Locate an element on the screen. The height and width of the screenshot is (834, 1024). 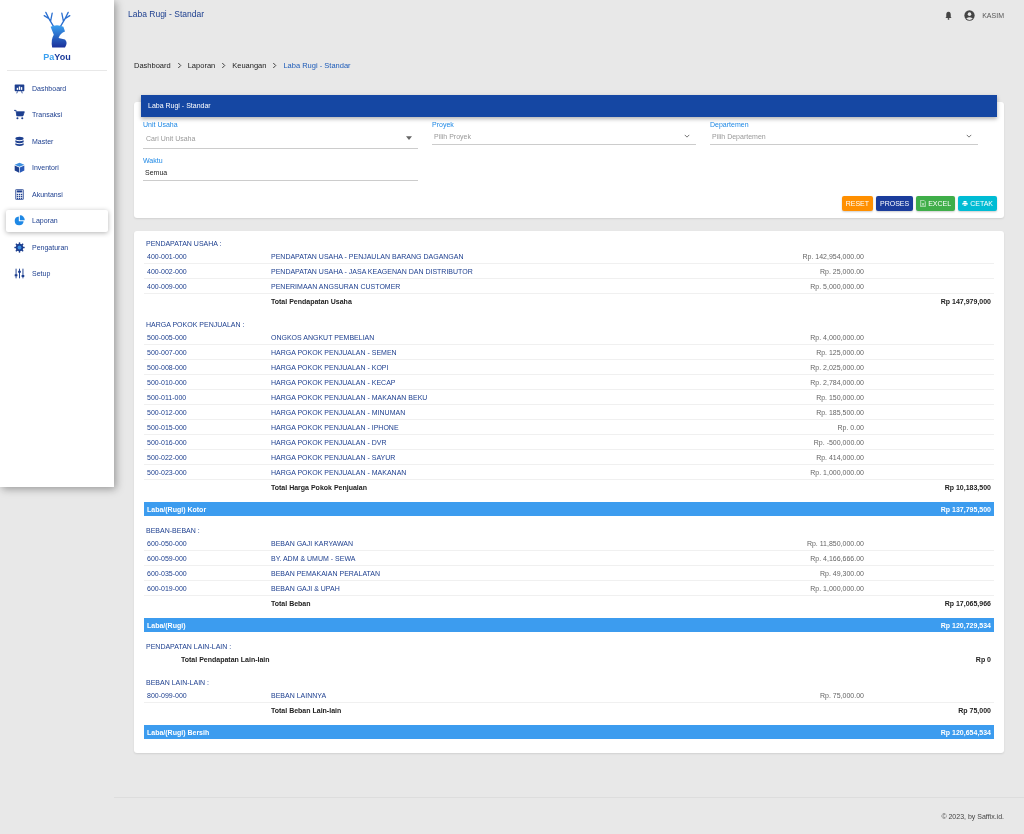
chart-board-icon is located at coordinates (19, 88).